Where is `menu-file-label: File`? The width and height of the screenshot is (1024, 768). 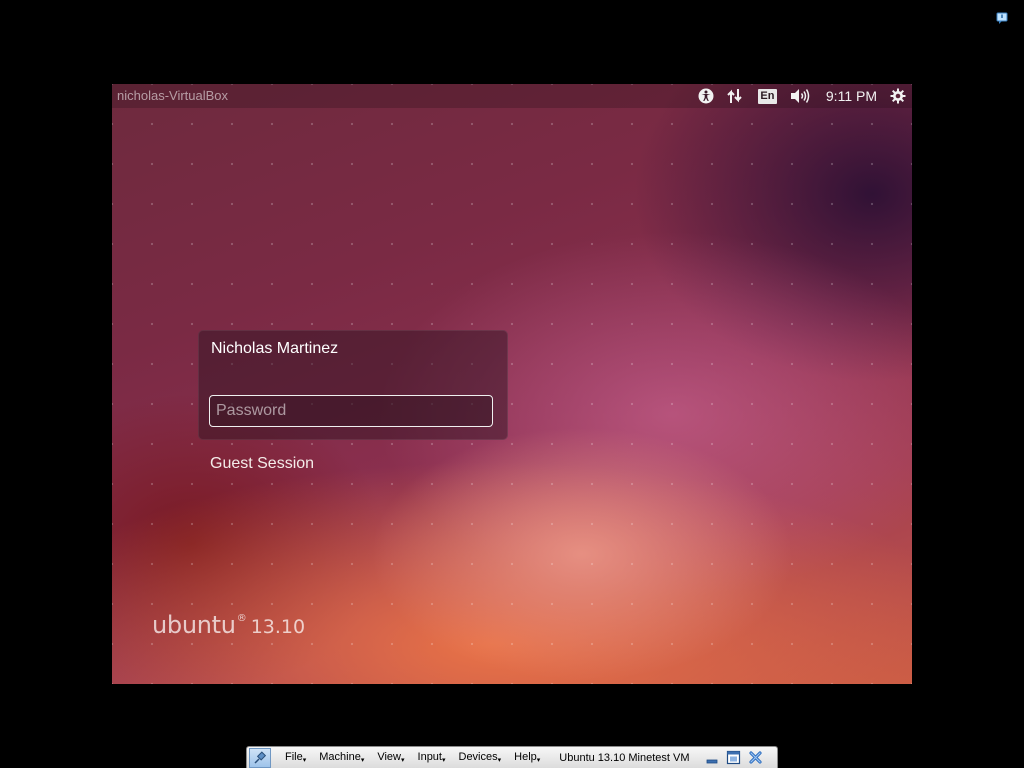 menu-file-label: File is located at coordinates (294, 757).